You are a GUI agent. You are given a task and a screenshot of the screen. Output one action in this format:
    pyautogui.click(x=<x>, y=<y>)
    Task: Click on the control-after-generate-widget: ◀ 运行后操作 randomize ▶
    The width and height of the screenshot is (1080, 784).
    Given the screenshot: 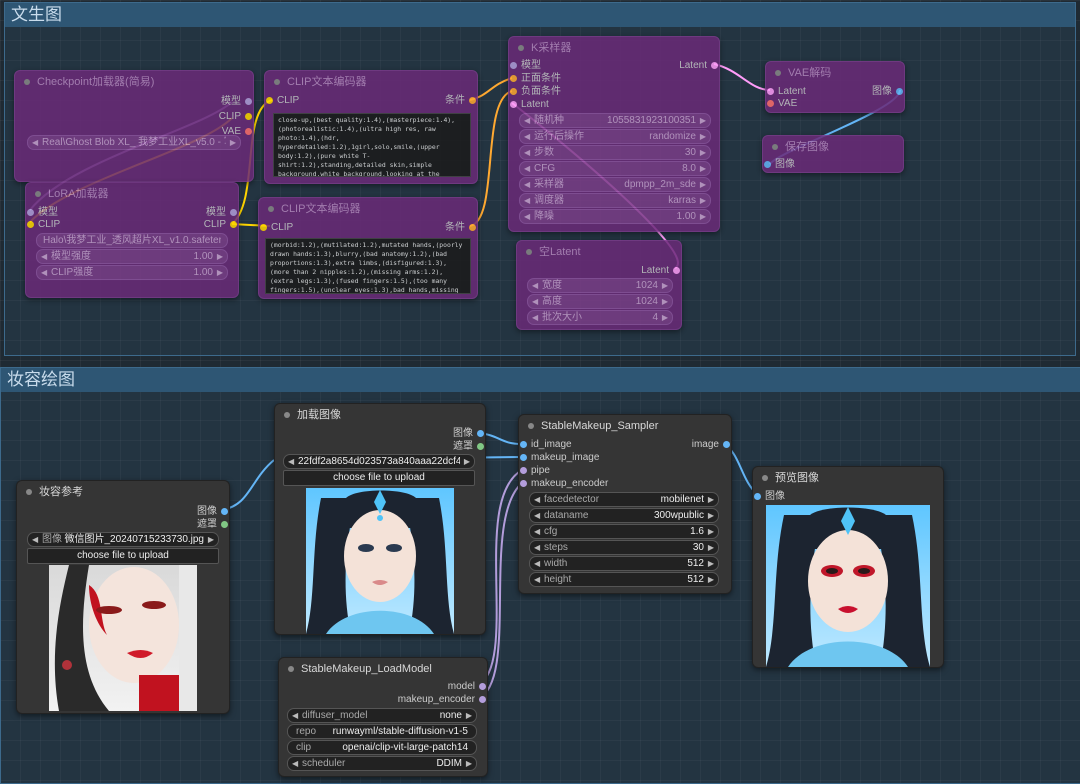 What is the action you would take?
    pyautogui.click(x=615, y=136)
    